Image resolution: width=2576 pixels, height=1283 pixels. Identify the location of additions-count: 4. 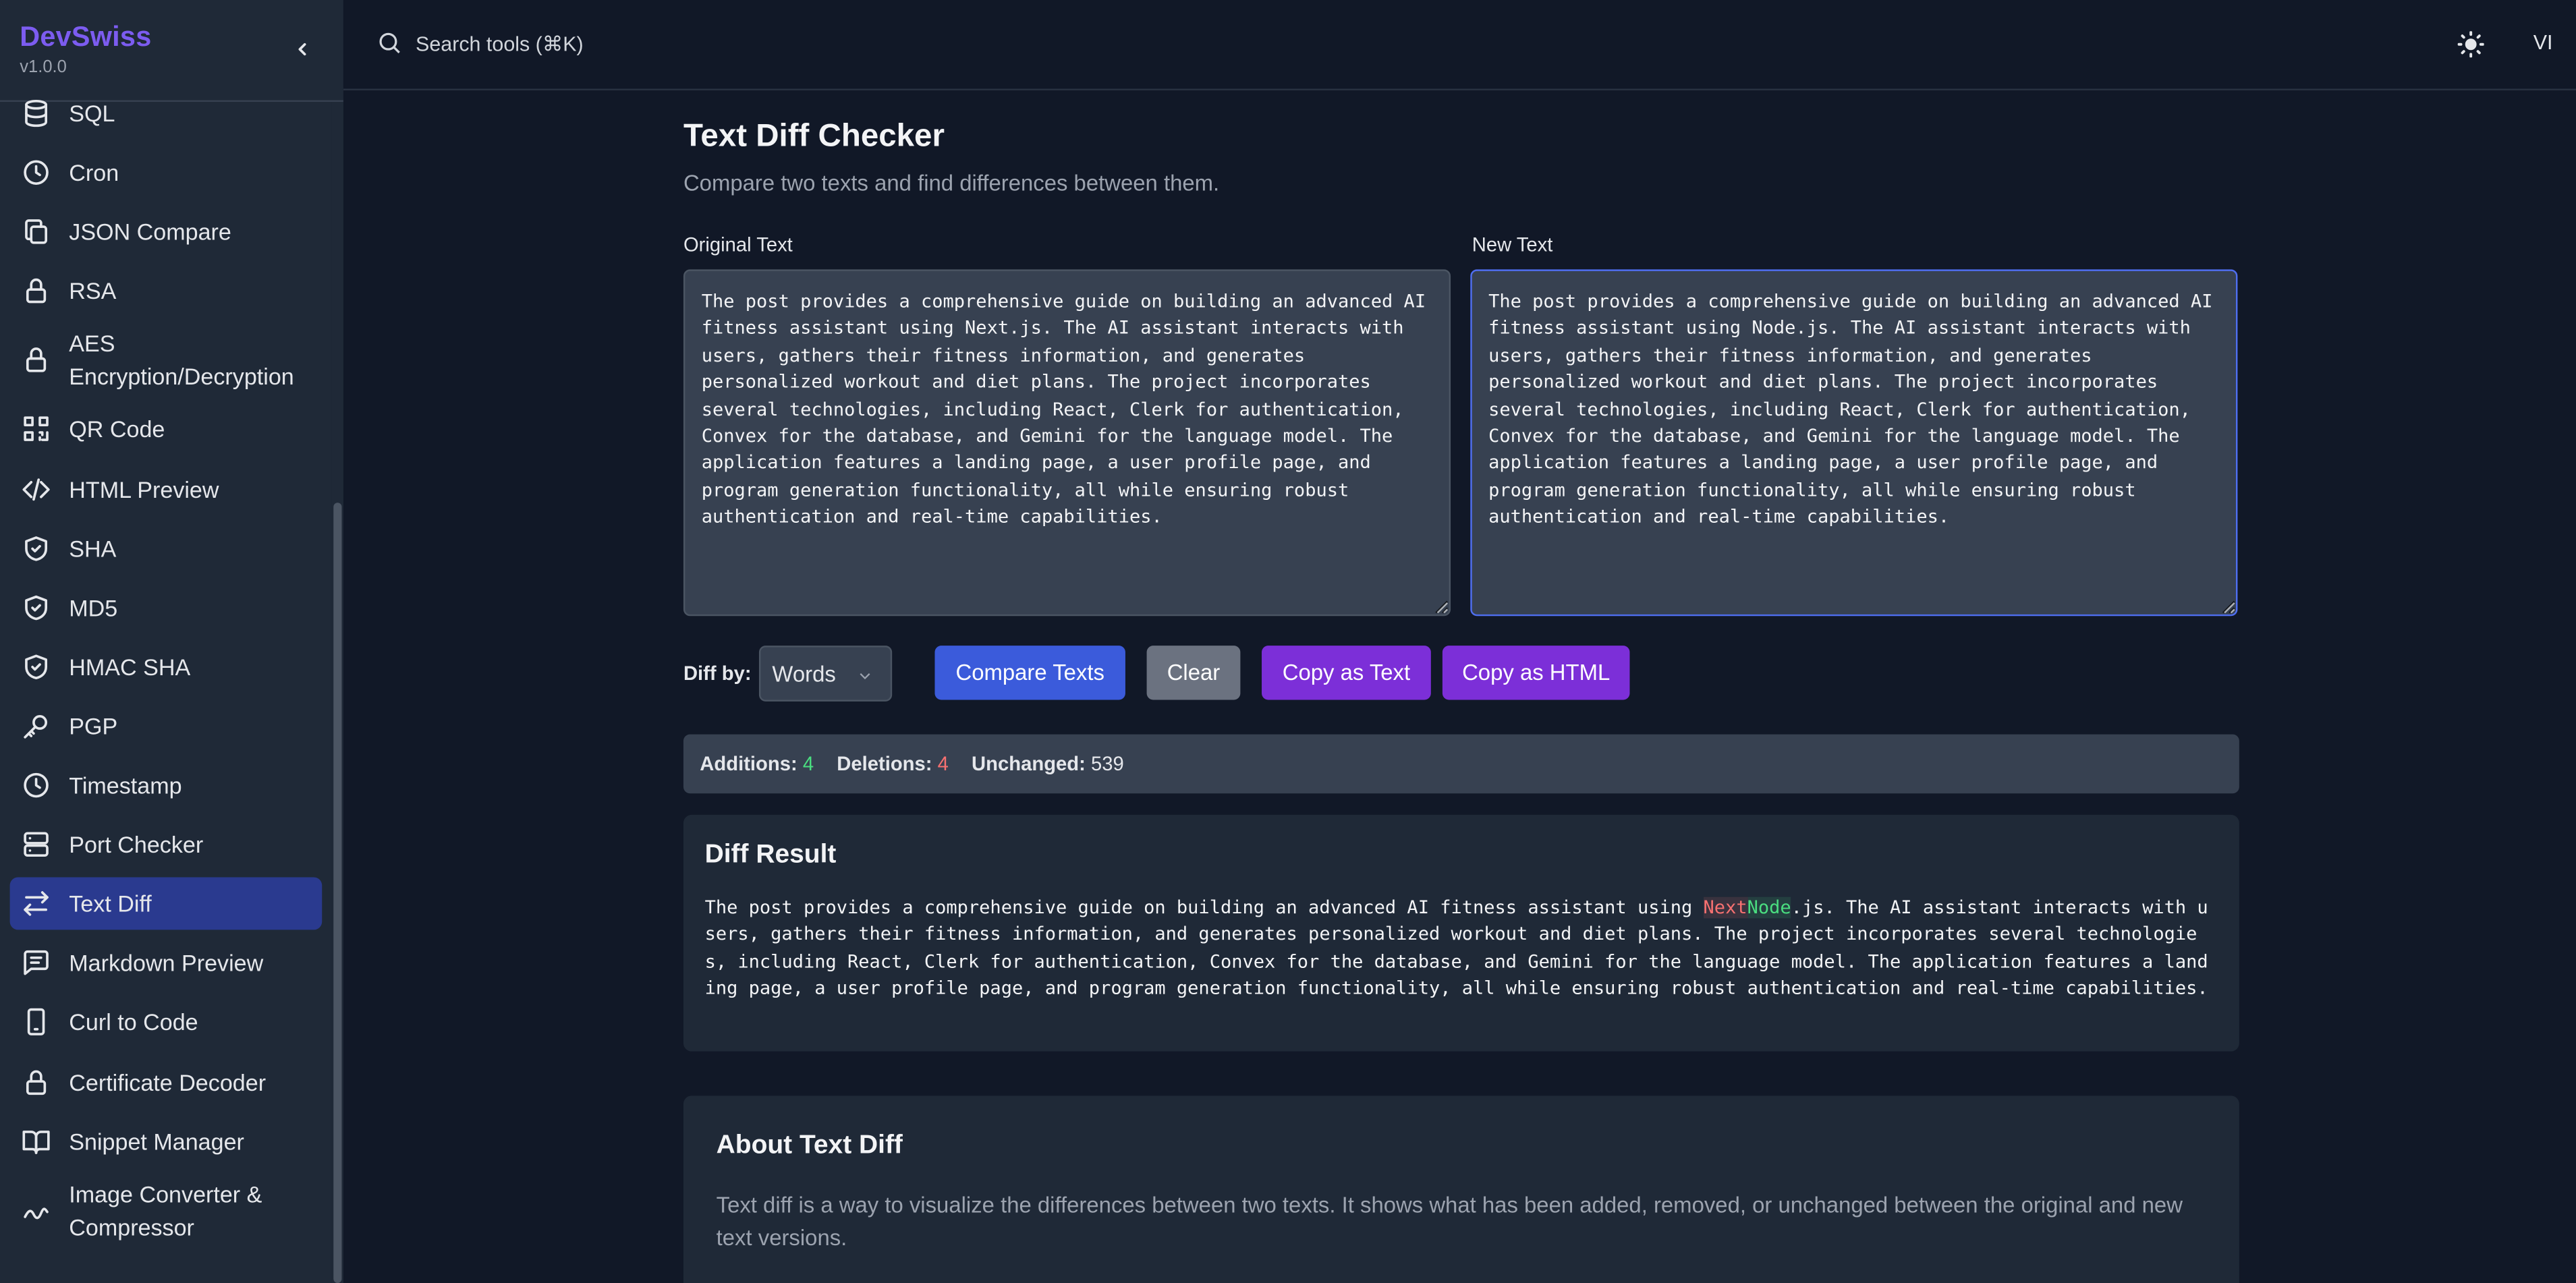
(808, 764).